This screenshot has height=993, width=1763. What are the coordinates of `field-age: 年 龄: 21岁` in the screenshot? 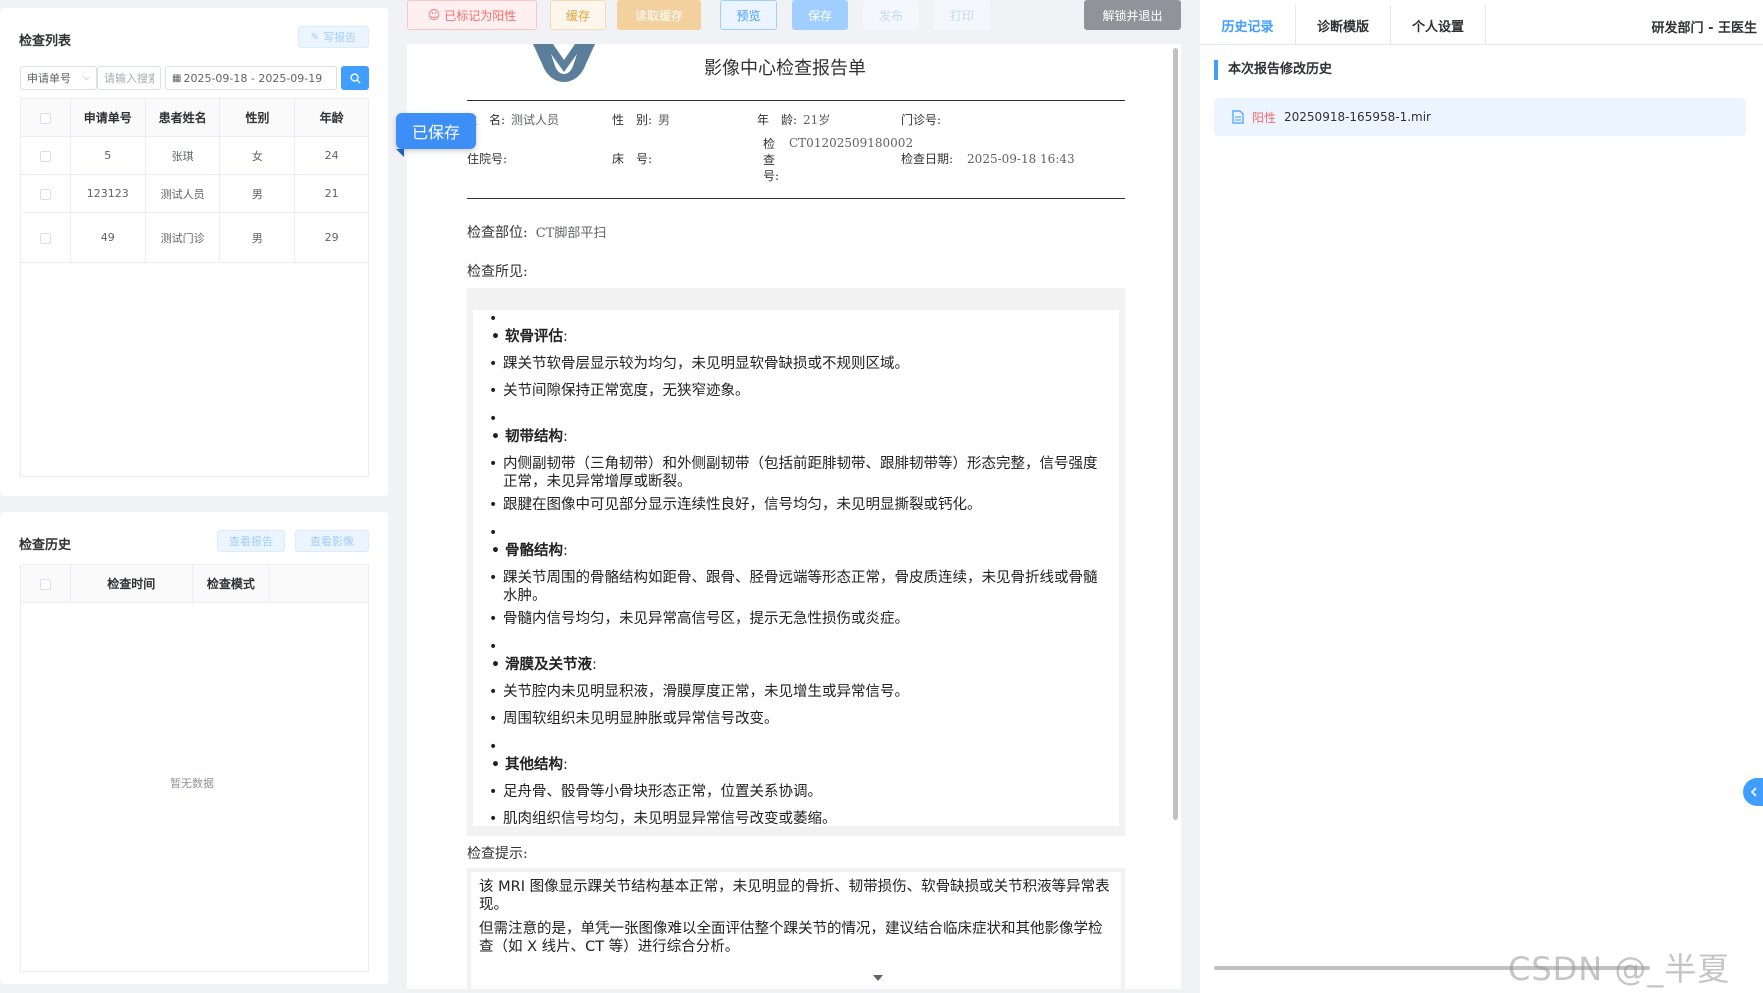 It's located at (793, 119).